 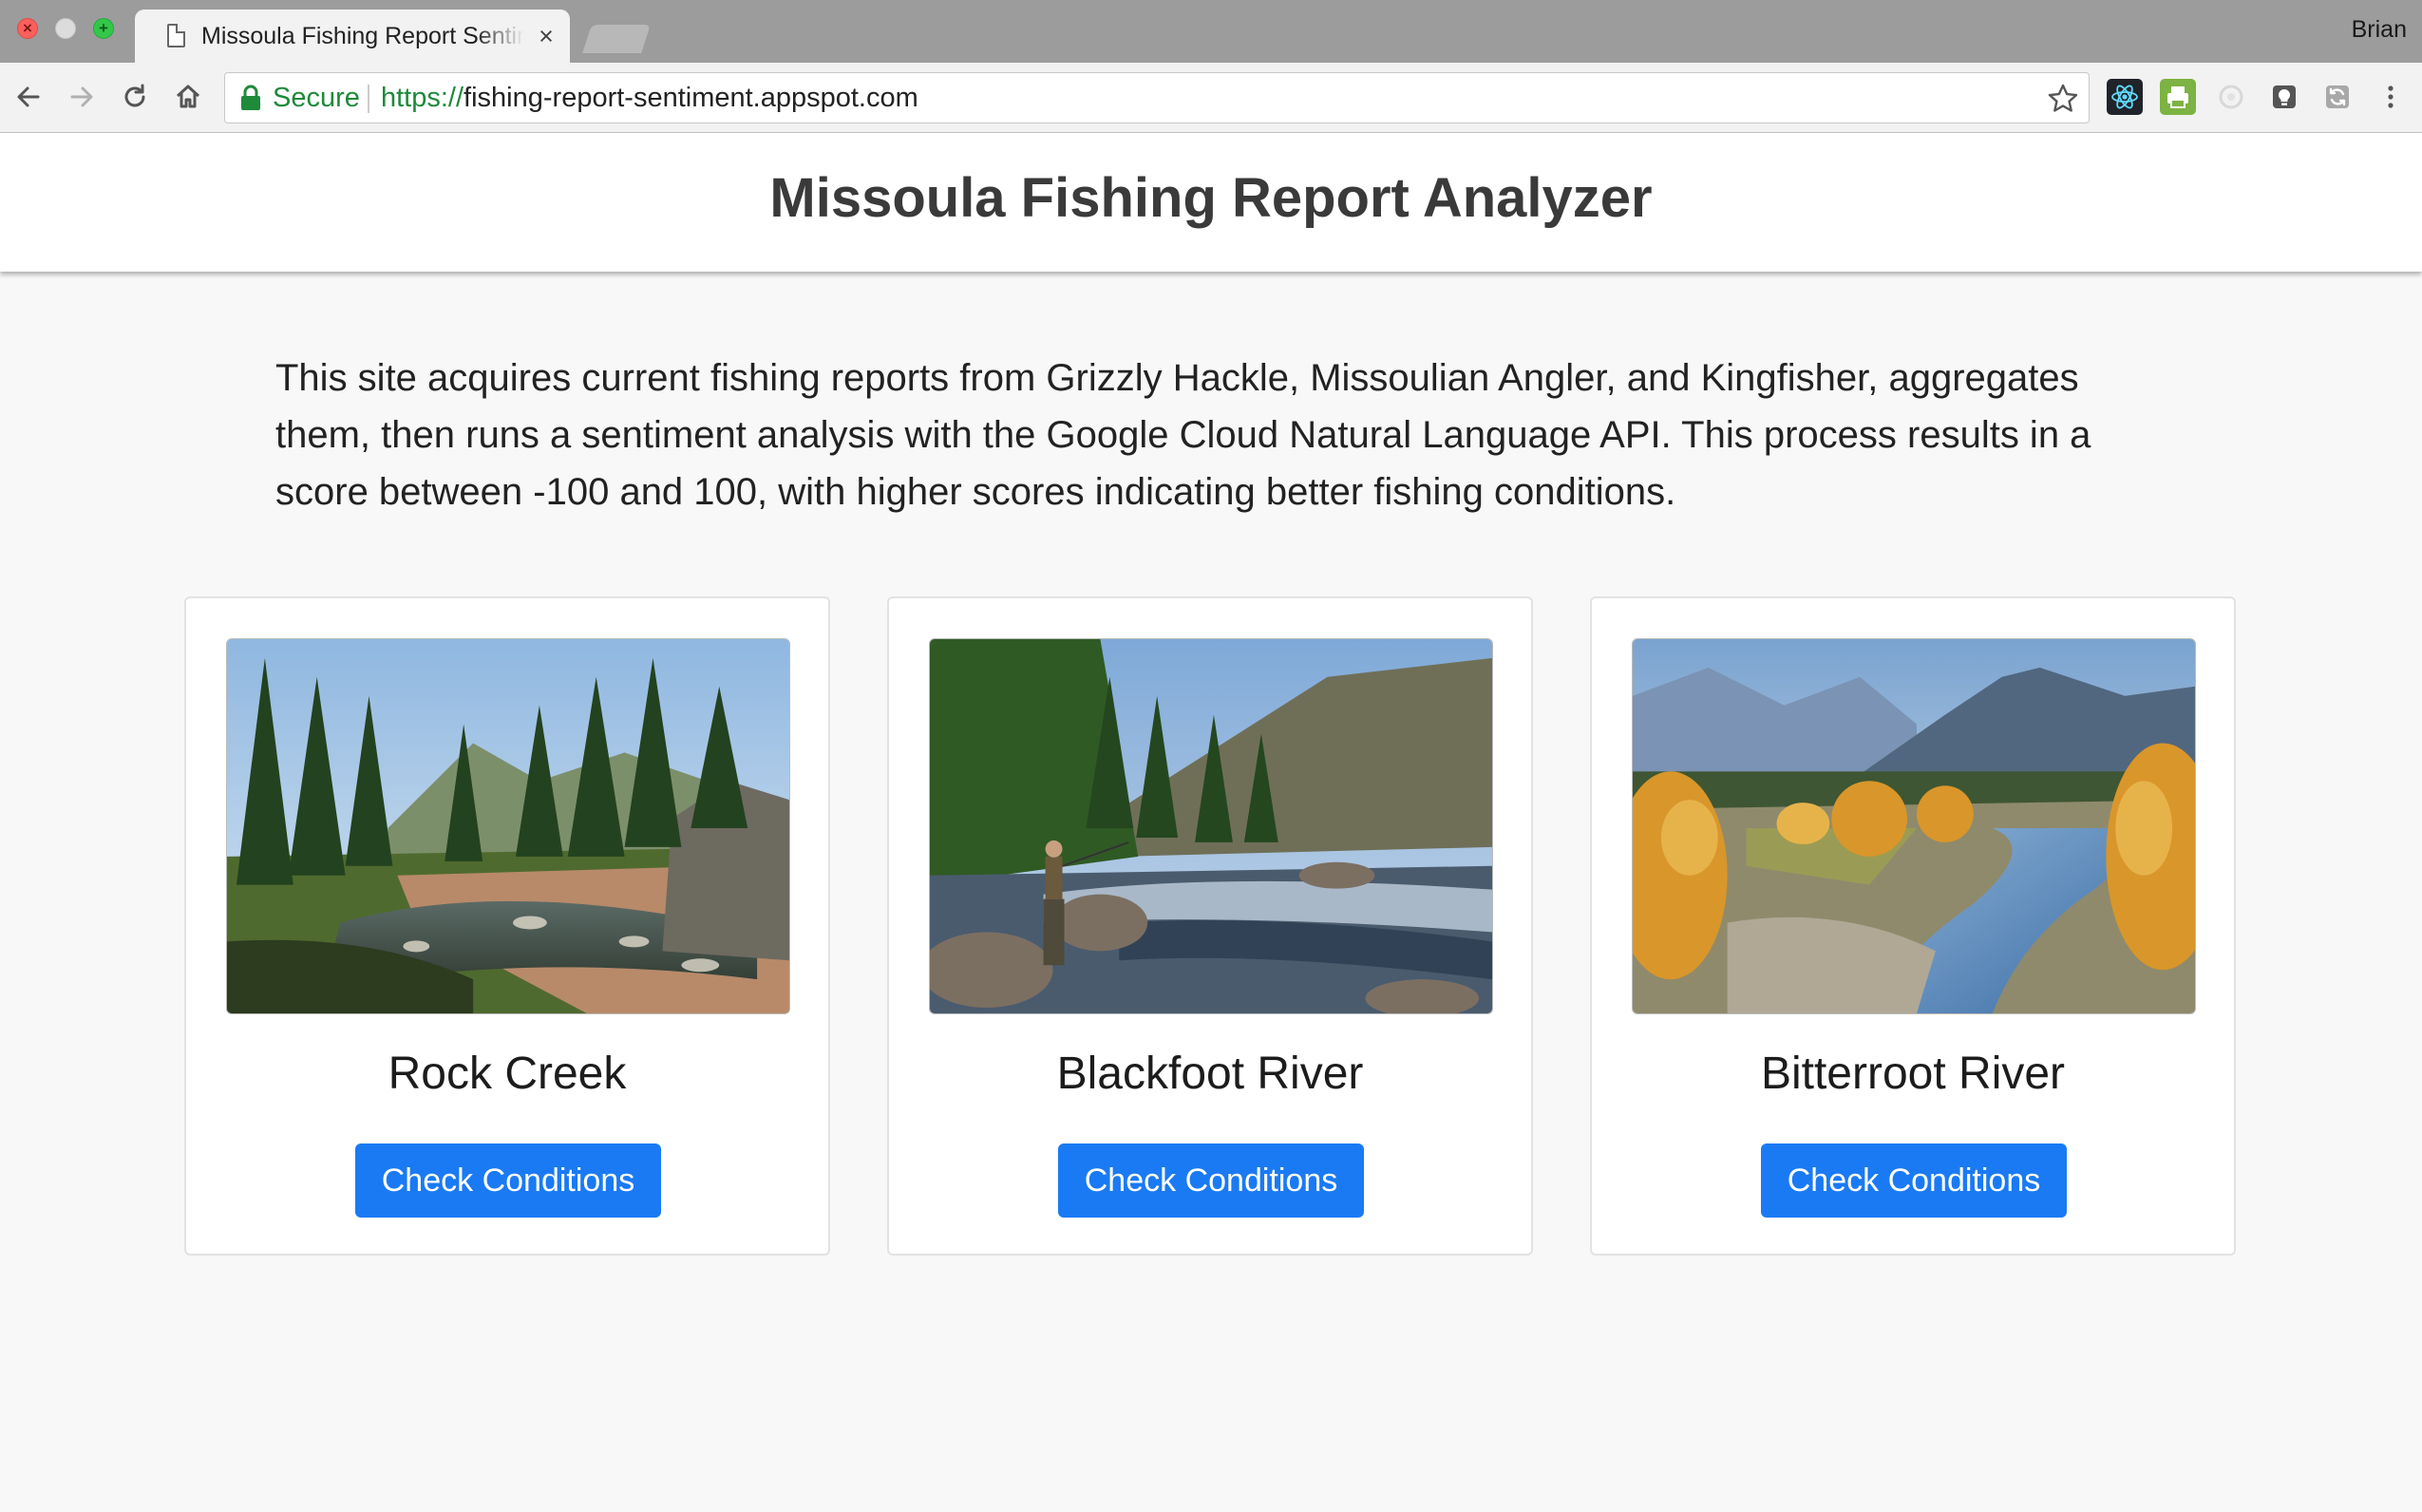 I want to click on card-title: Bitterroot River, so click(x=1913, y=1074).